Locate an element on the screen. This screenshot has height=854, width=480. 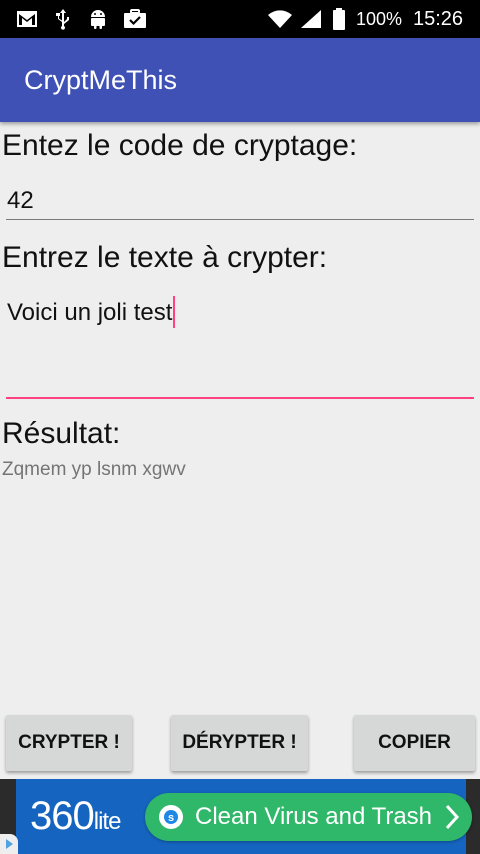
ad-content: 360lite s Clean Virus and Trash is located at coordinates (244, 816).